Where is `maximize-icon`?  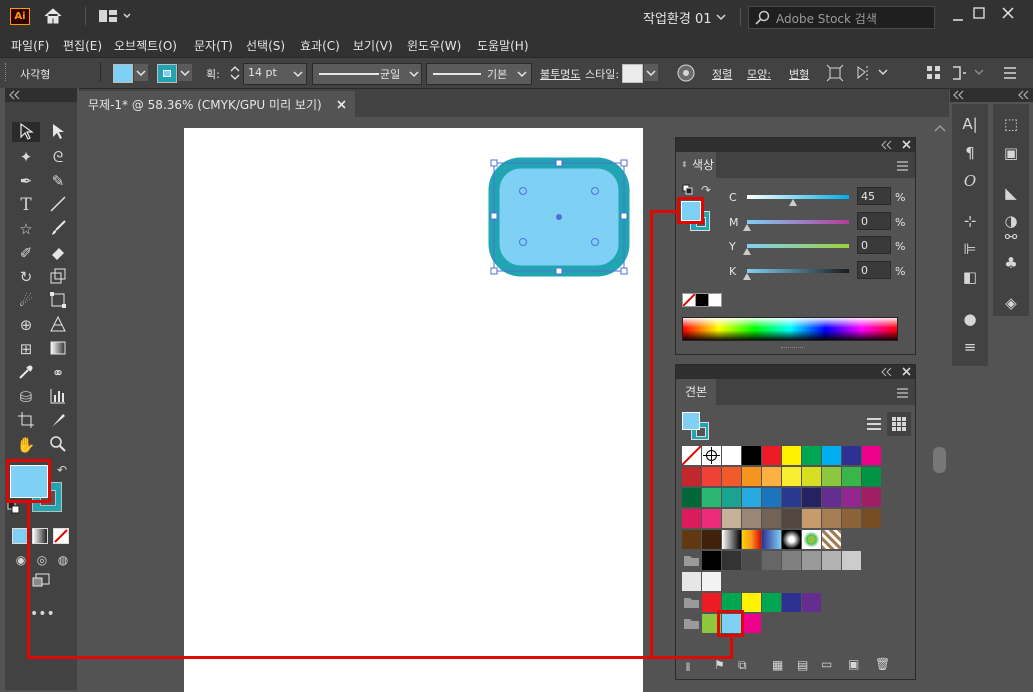
maximize-icon is located at coordinates (979, 13).